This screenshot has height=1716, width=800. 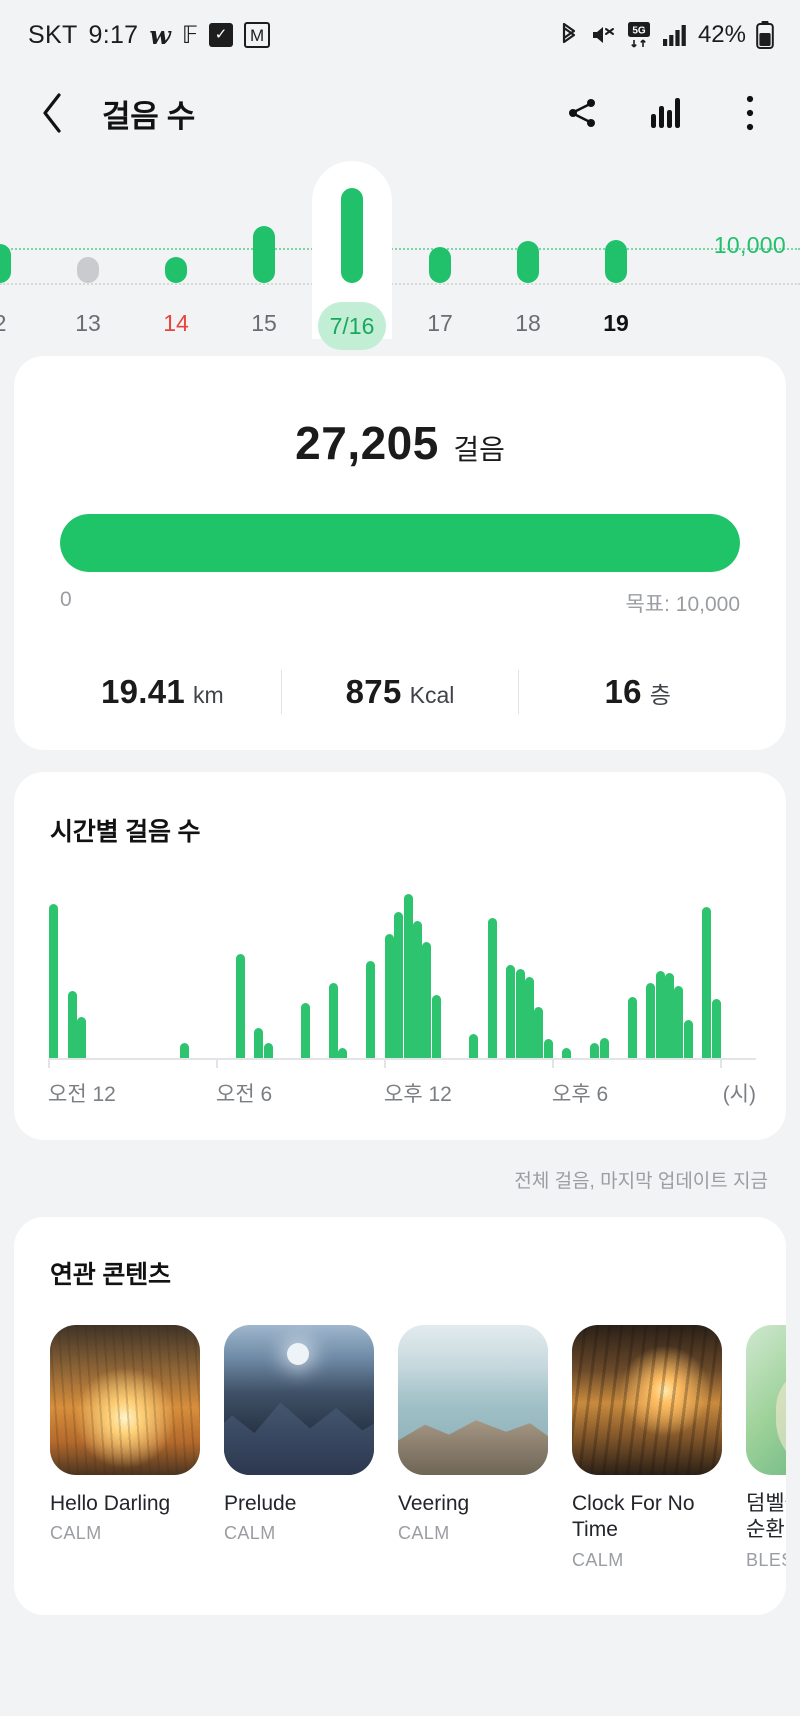 I want to click on total-steps-value: 27,205, so click(x=367, y=443).